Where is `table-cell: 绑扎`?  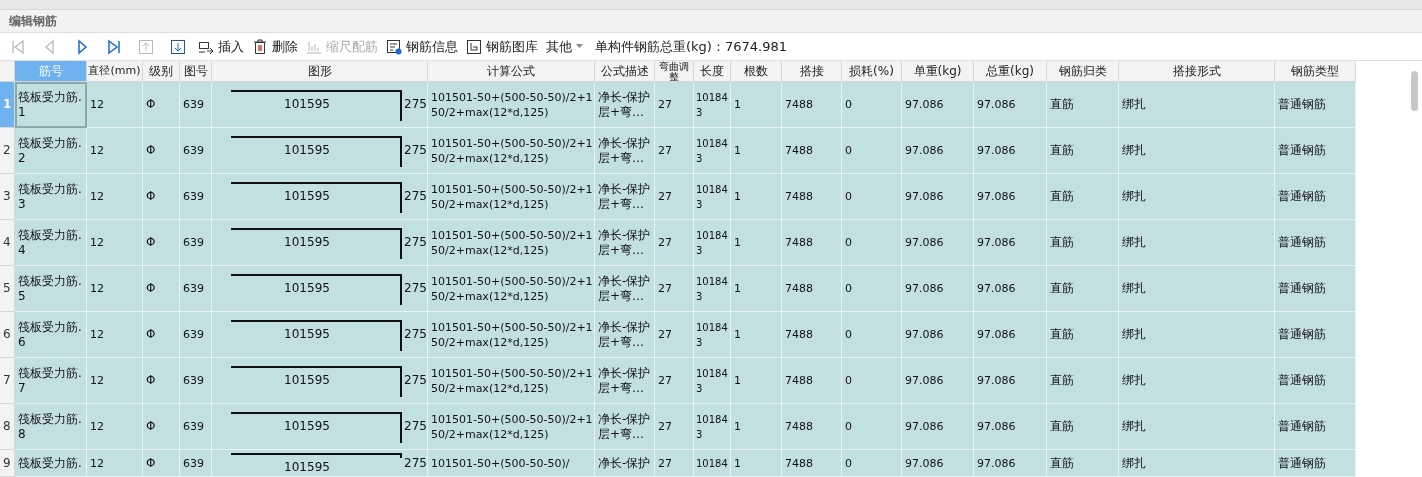 table-cell: 绑扎 is located at coordinates (1197, 463).